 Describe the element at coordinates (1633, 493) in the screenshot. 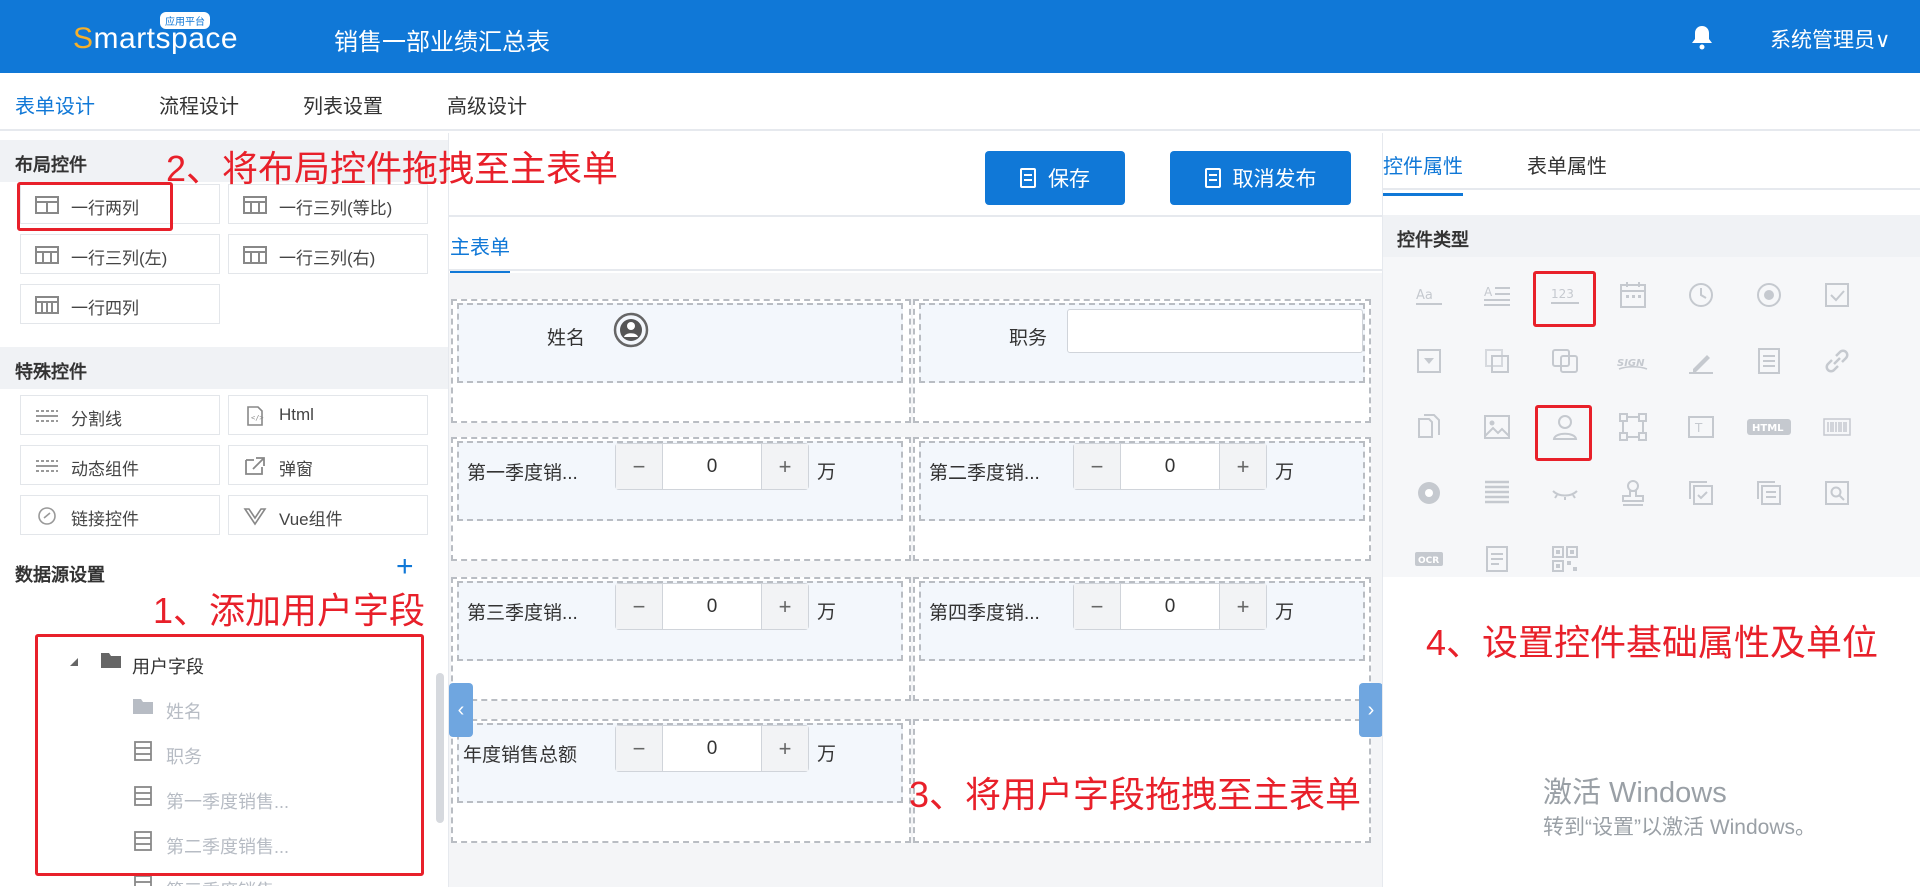

I see `stamp-icon` at that location.